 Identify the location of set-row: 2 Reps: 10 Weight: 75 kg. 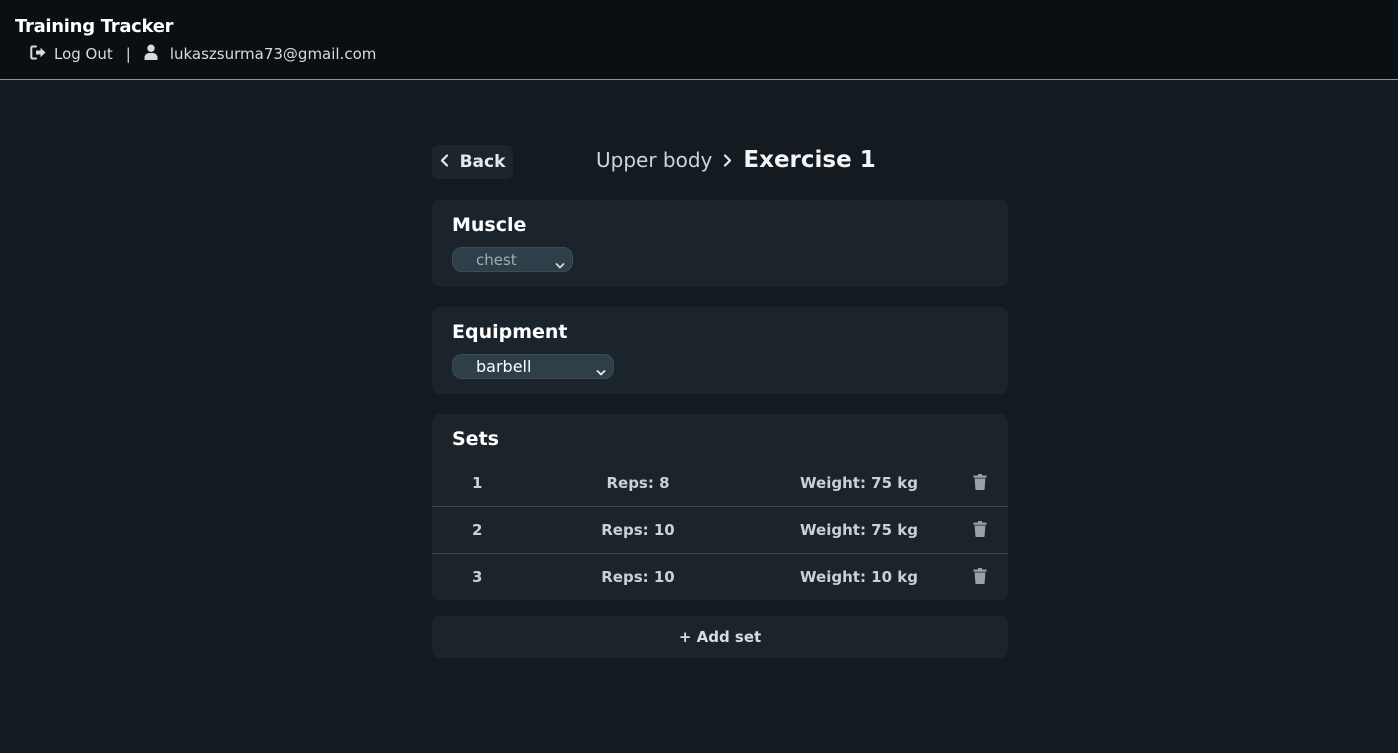
(720, 529).